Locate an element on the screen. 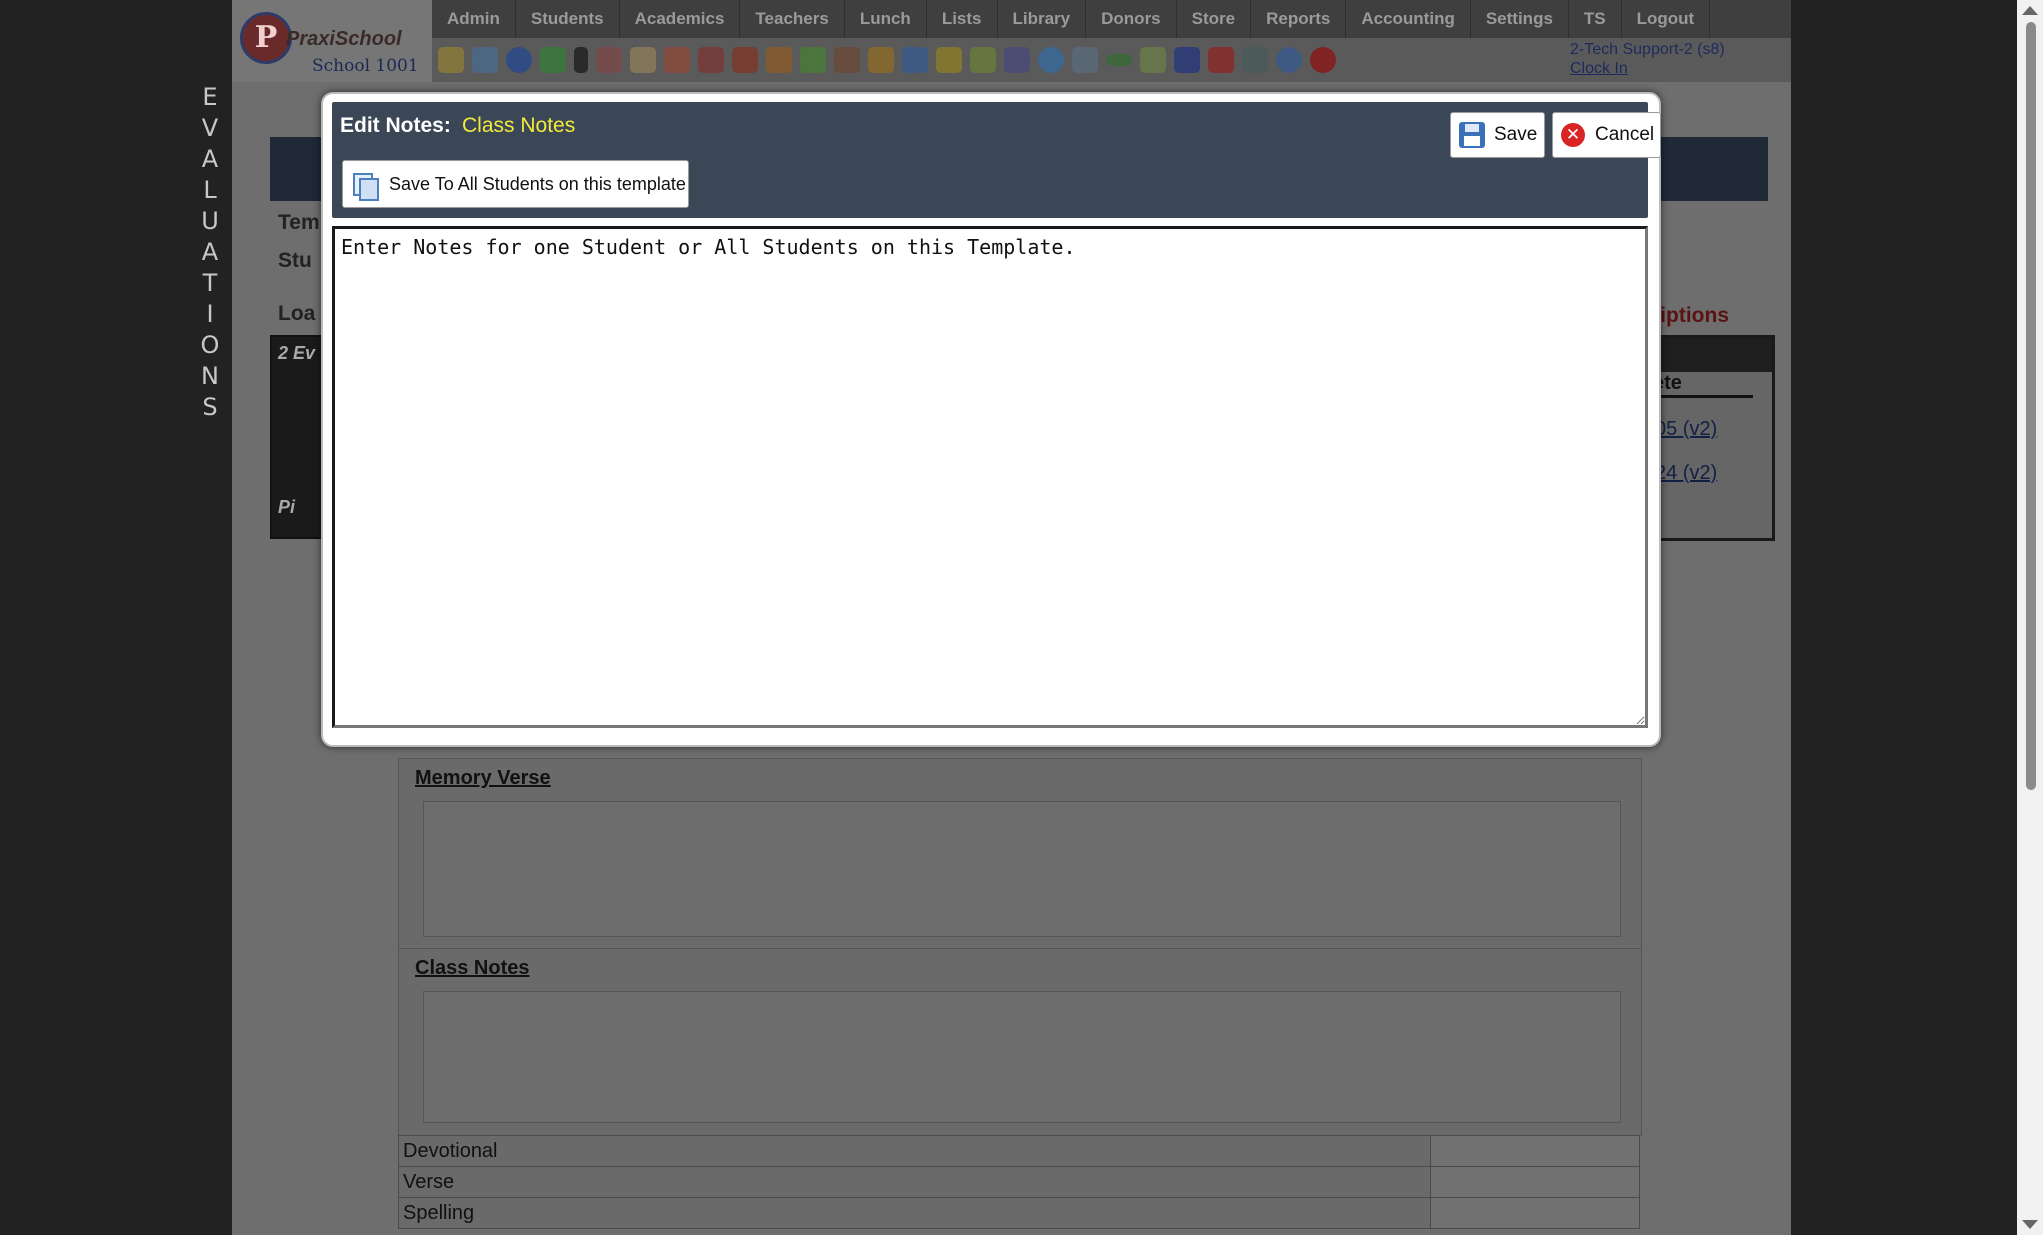  vertical-title-letter: N is located at coordinates (210, 376).